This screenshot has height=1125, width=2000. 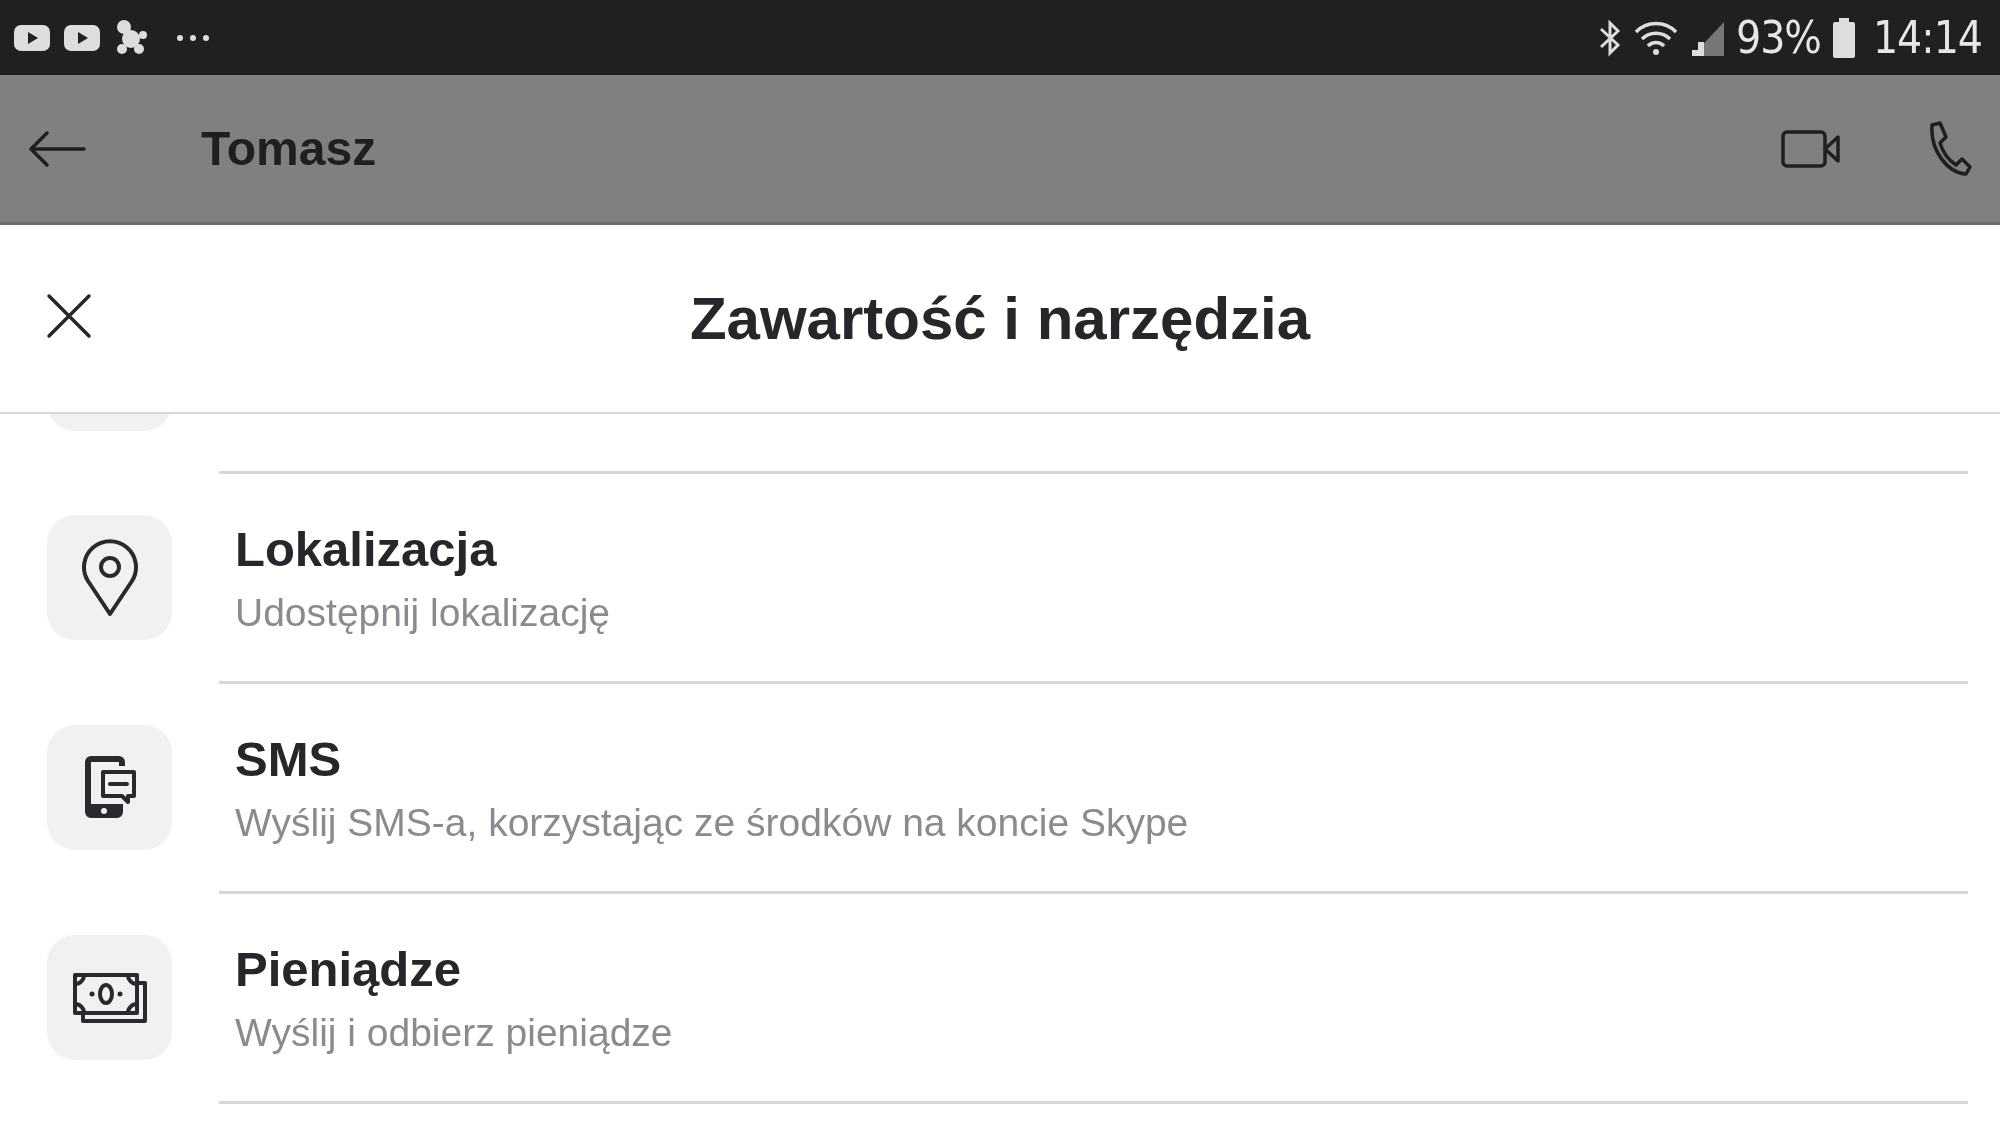 What do you see at coordinates (1778, 37) in the screenshot?
I see `battery-percentage: 93%` at bounding box center [1778, 37].